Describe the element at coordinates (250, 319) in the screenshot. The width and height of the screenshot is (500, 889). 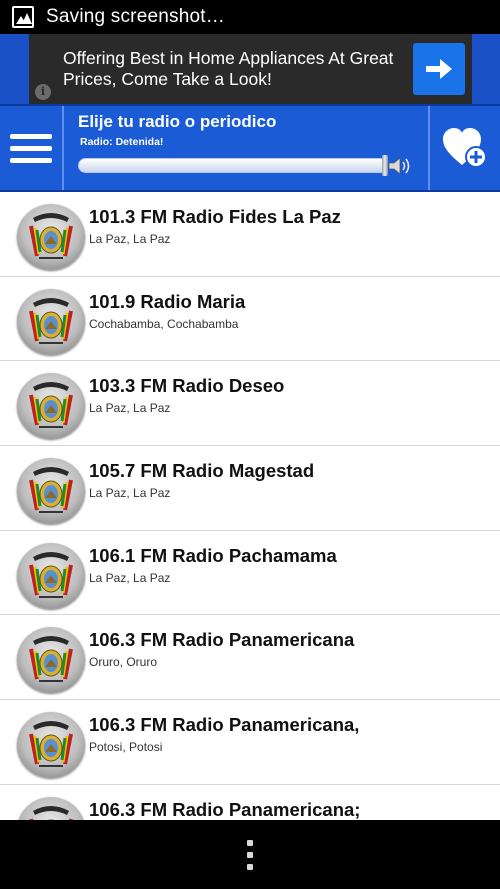
I see `station-row: 101.9 Radio Maria Cochabamba, Cochabamba` at that location.